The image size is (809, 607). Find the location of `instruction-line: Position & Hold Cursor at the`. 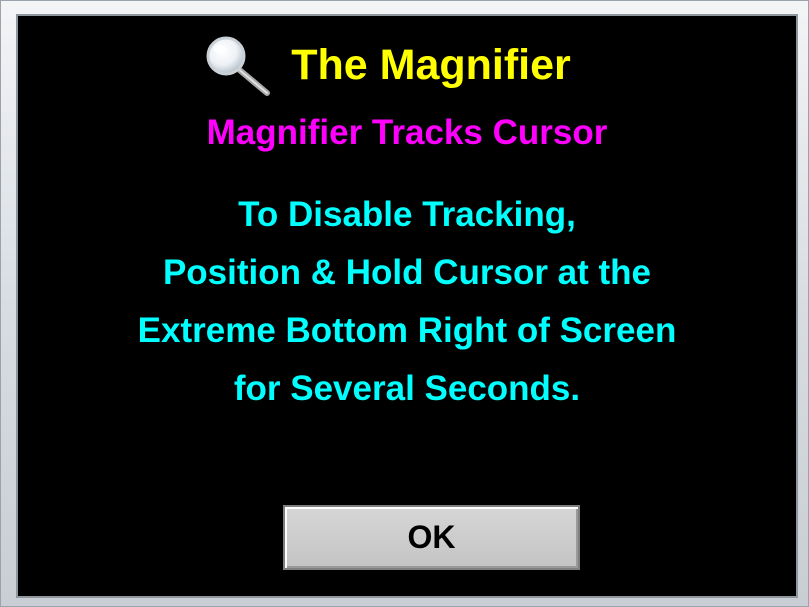

instruction-line: Position & Hold Cursor at the is located at coordinates (407, 272).